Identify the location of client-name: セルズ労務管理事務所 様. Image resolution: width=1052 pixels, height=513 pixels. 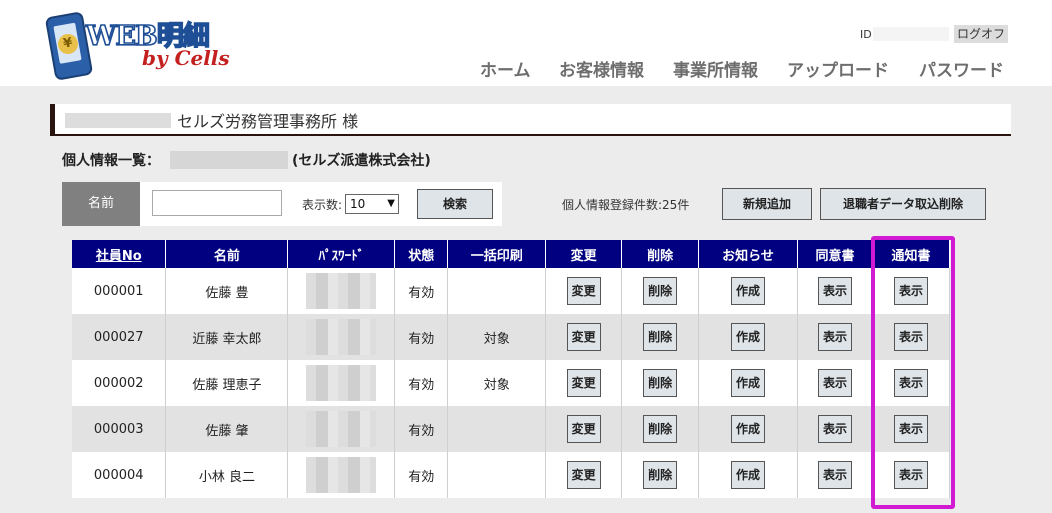
(268, 121).